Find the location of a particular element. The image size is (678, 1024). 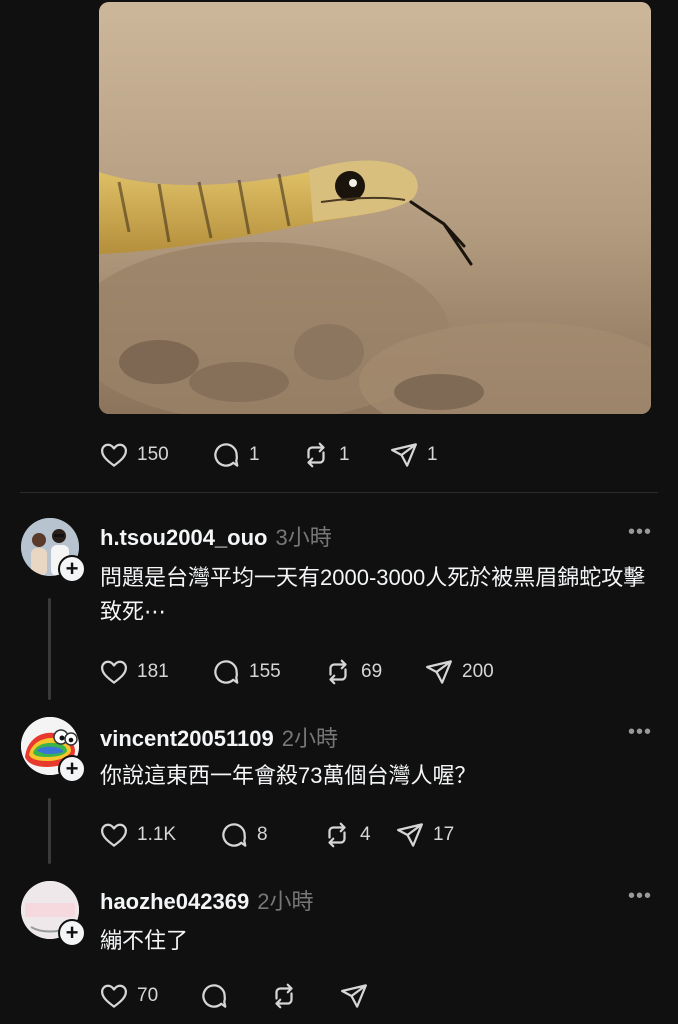

reply-actions: 181 155 69 200 is located at coordinates (296, 672).